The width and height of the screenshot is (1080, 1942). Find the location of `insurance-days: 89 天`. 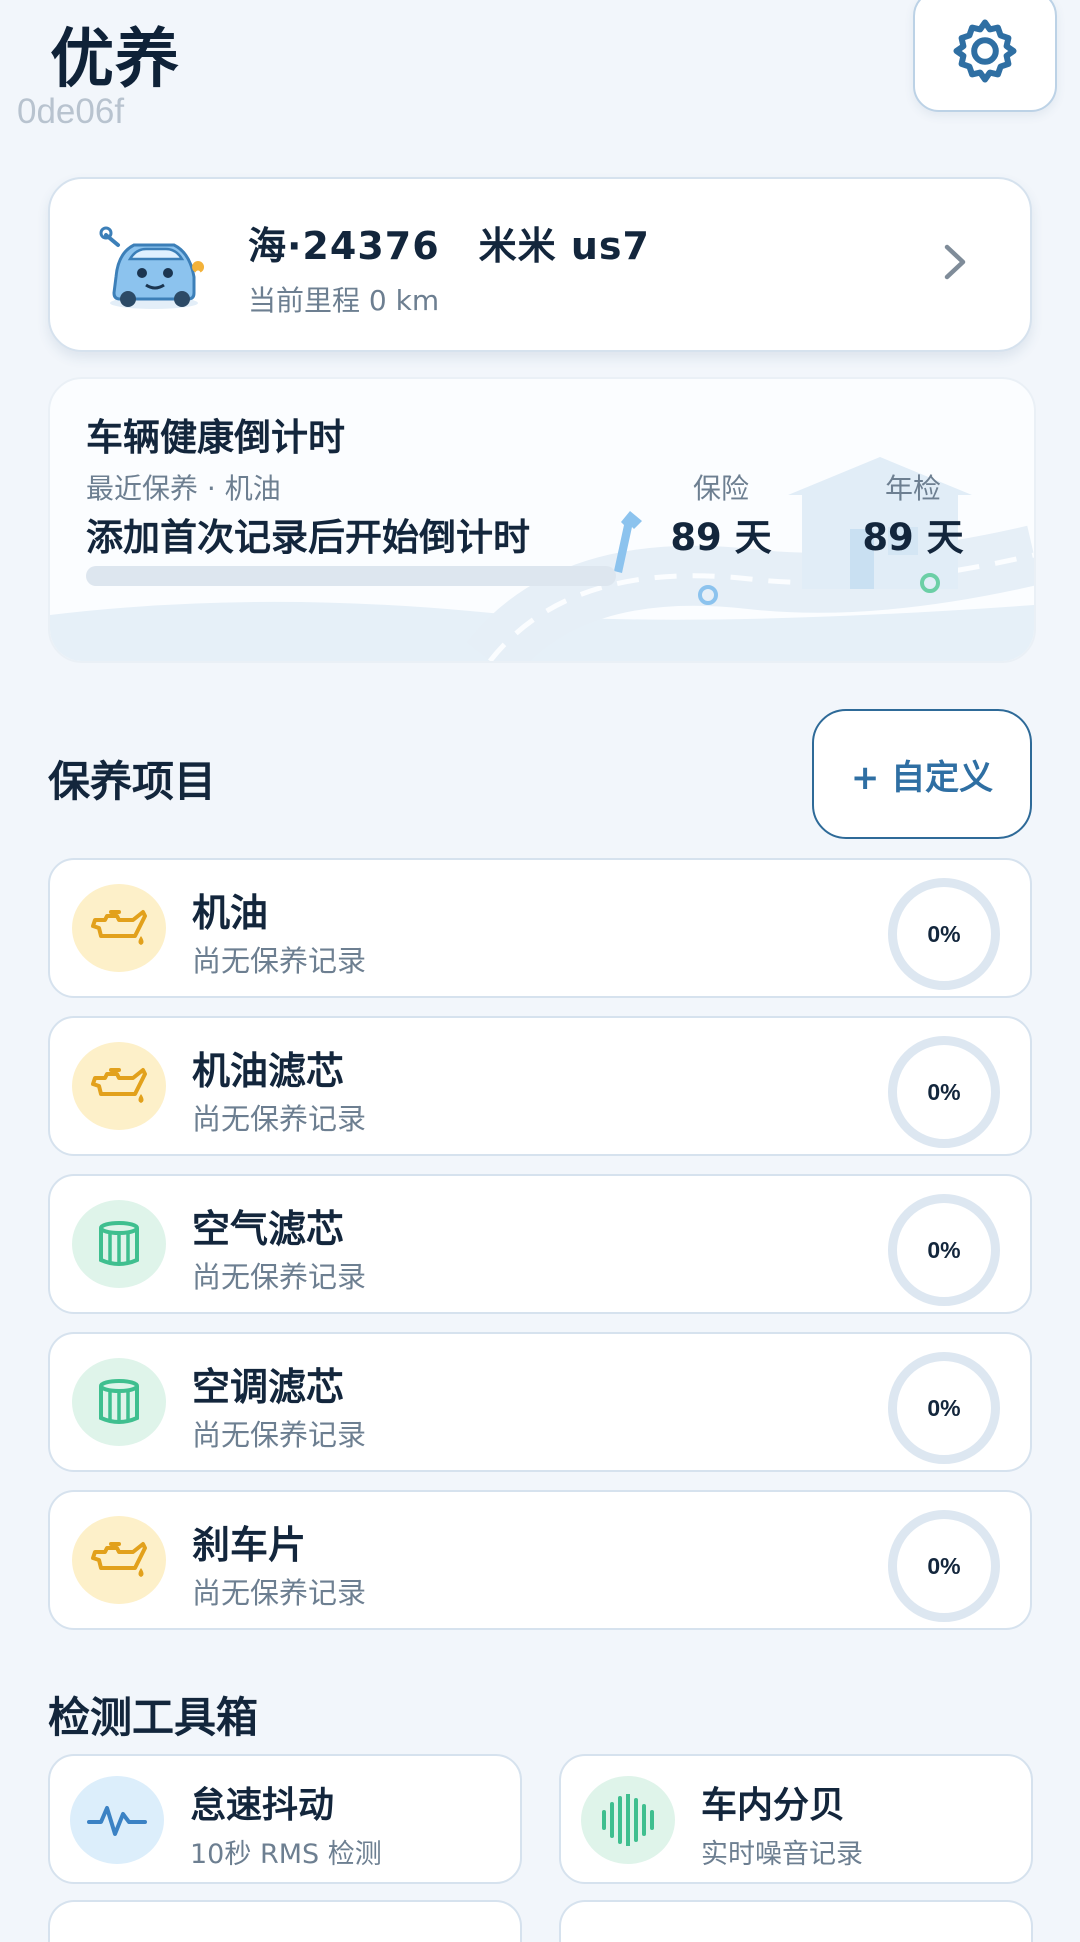

insurance-days: 89 天 is located at coordinates (721, 537).